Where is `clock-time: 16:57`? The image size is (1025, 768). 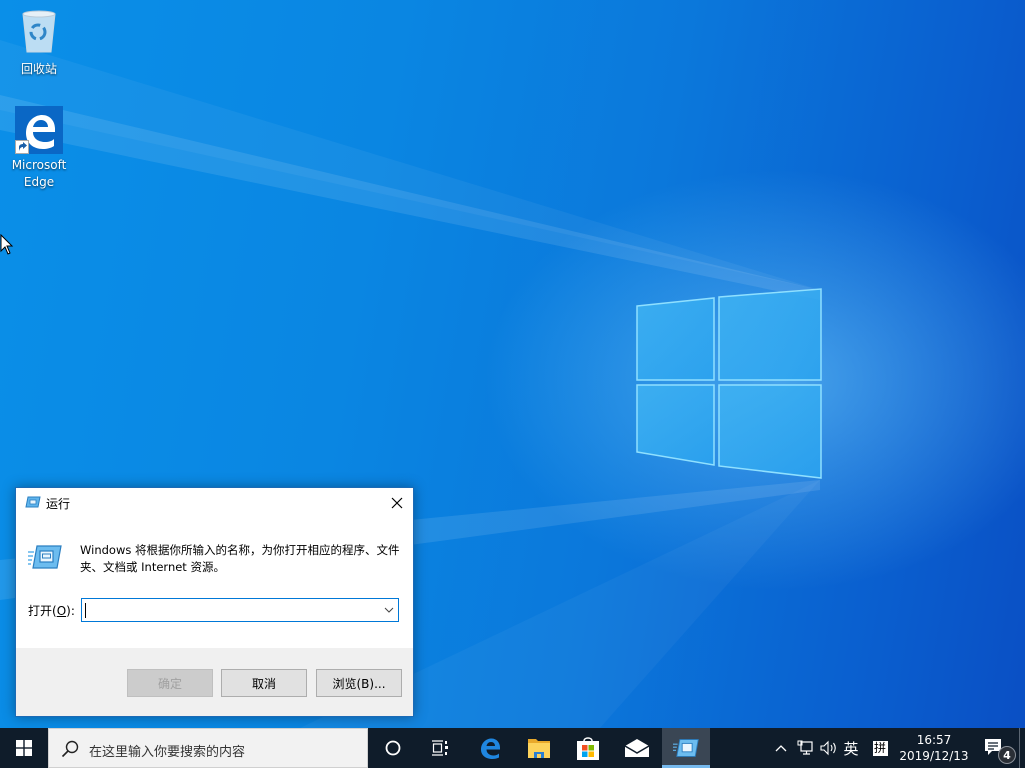
clock-time: 16:57 is located at coordinates (934, 740).